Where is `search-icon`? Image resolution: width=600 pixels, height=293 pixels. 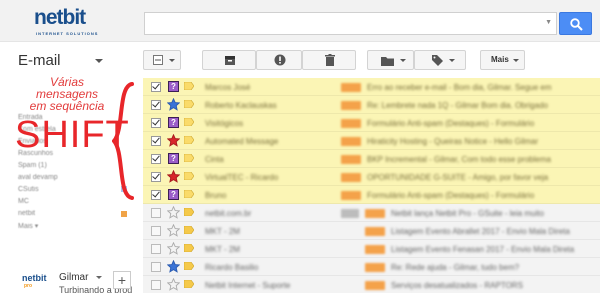
search-icon is located at coordinates (576, 24).